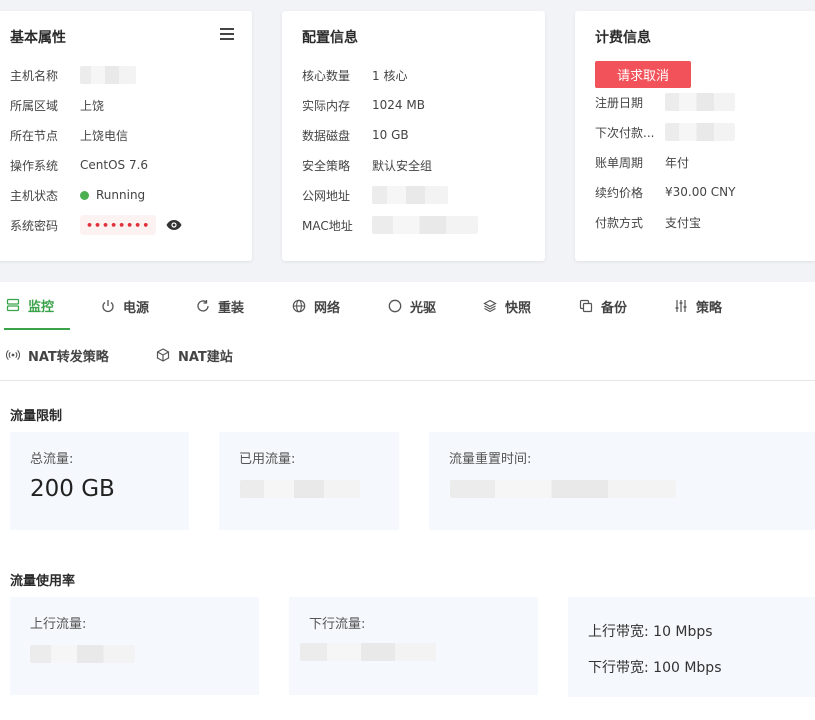 This screenshot has width=815, height=720. What do you see at coordinates (205, 357) in the screenshot?
I see `tab-label: NAT建站` at bounding box center [205, 357].